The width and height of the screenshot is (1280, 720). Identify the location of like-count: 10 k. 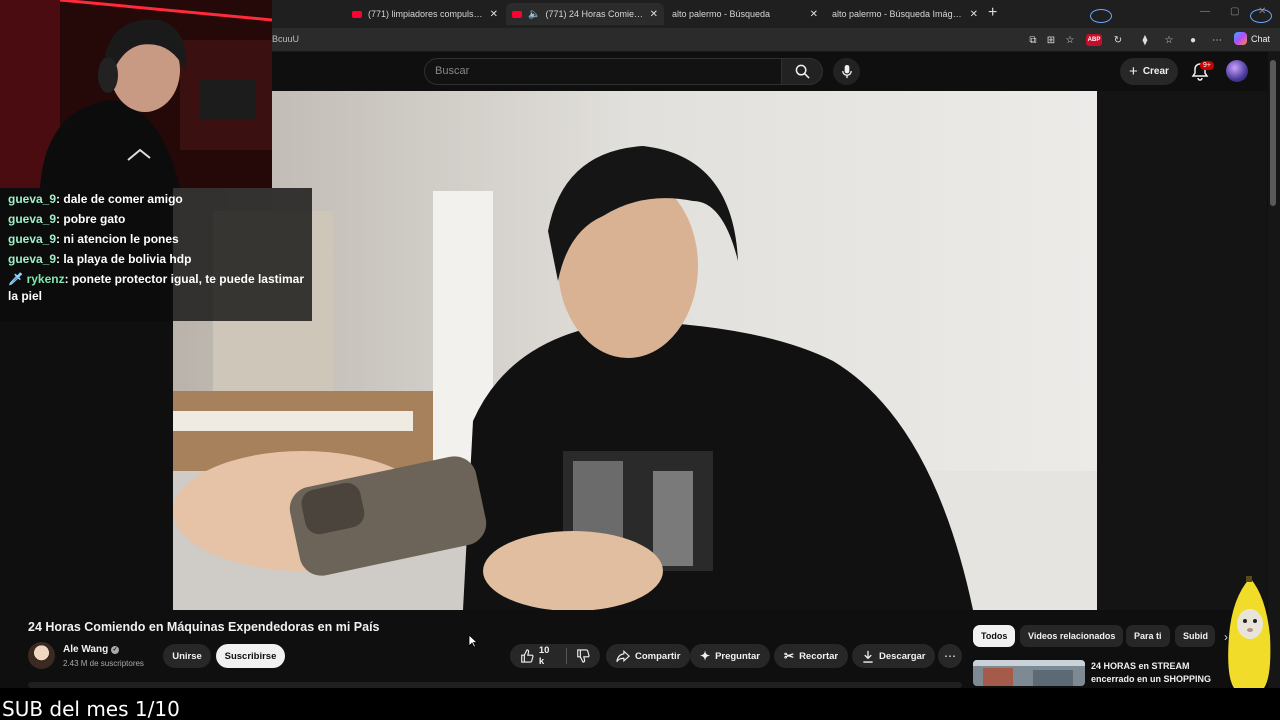
(544, 656).